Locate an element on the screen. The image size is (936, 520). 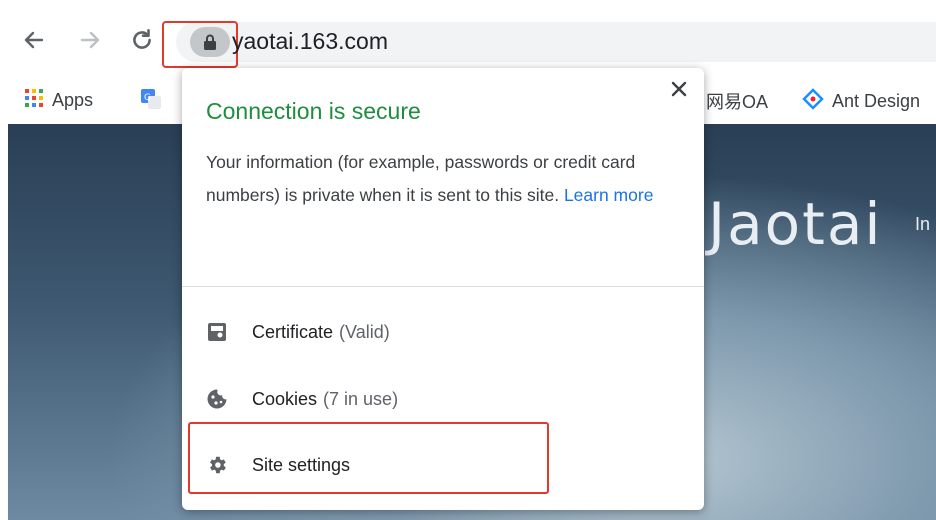
popup-title: Connection is secure is located at coordinates (313, 111).